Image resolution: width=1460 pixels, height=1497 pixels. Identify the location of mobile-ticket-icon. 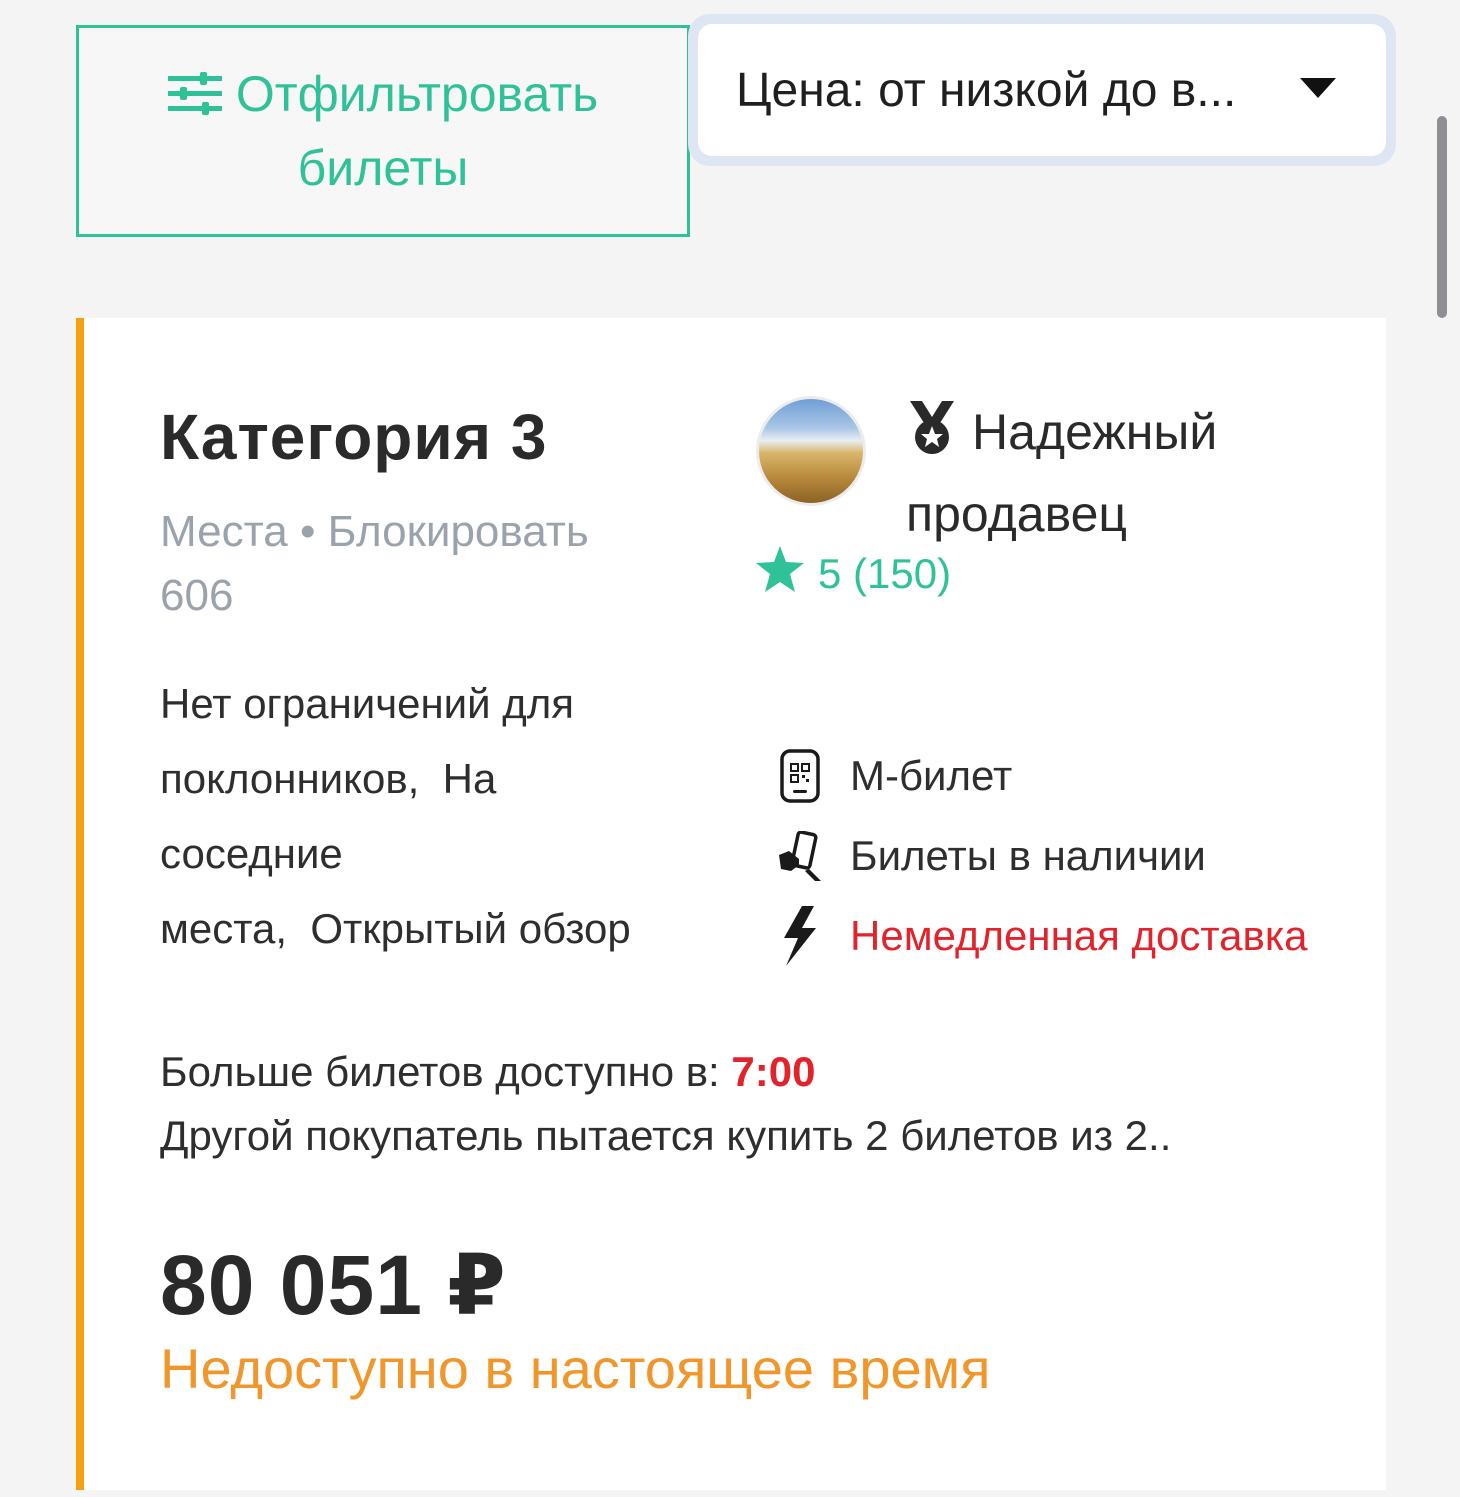
(800, 776).